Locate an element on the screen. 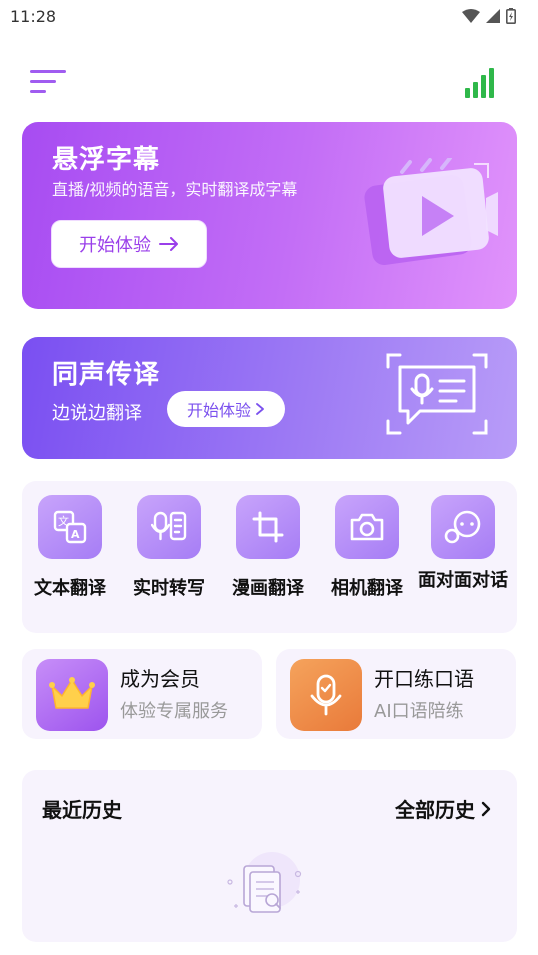 Image resolution: width=538 pixels, height=955 pixels. tool-comic-translate: 漫画翻译 is located at coordinates (268, 548).